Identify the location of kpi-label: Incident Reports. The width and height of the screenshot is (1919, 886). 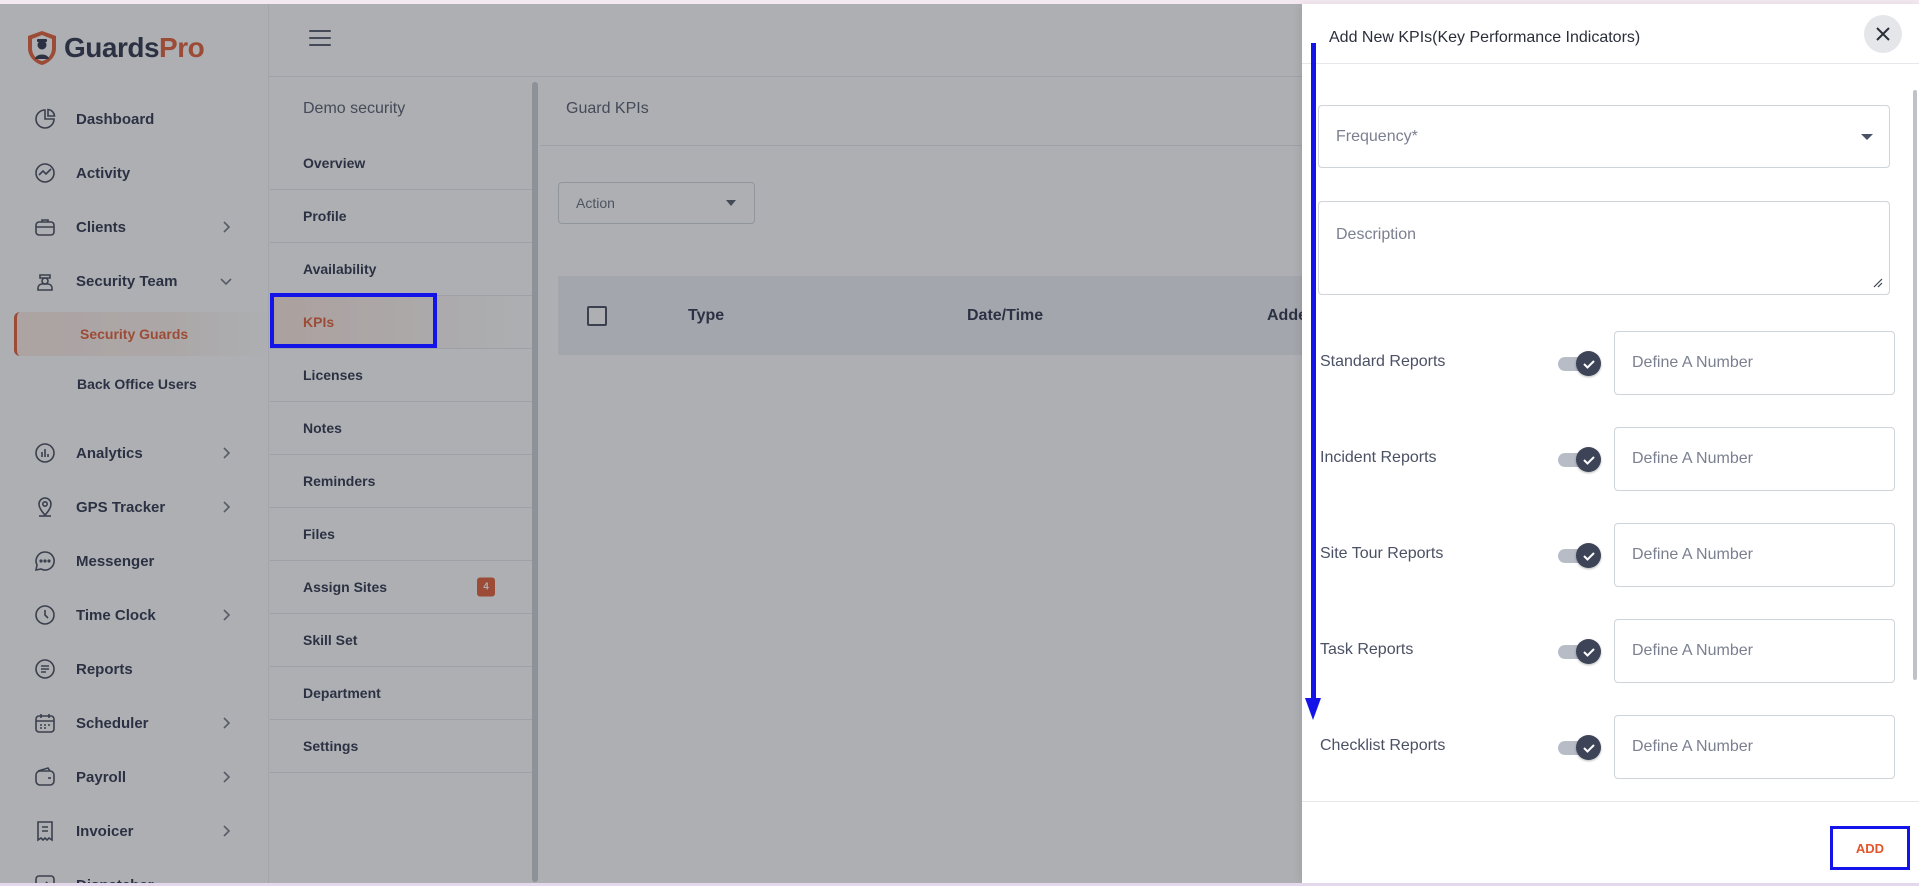
(1378, 457).